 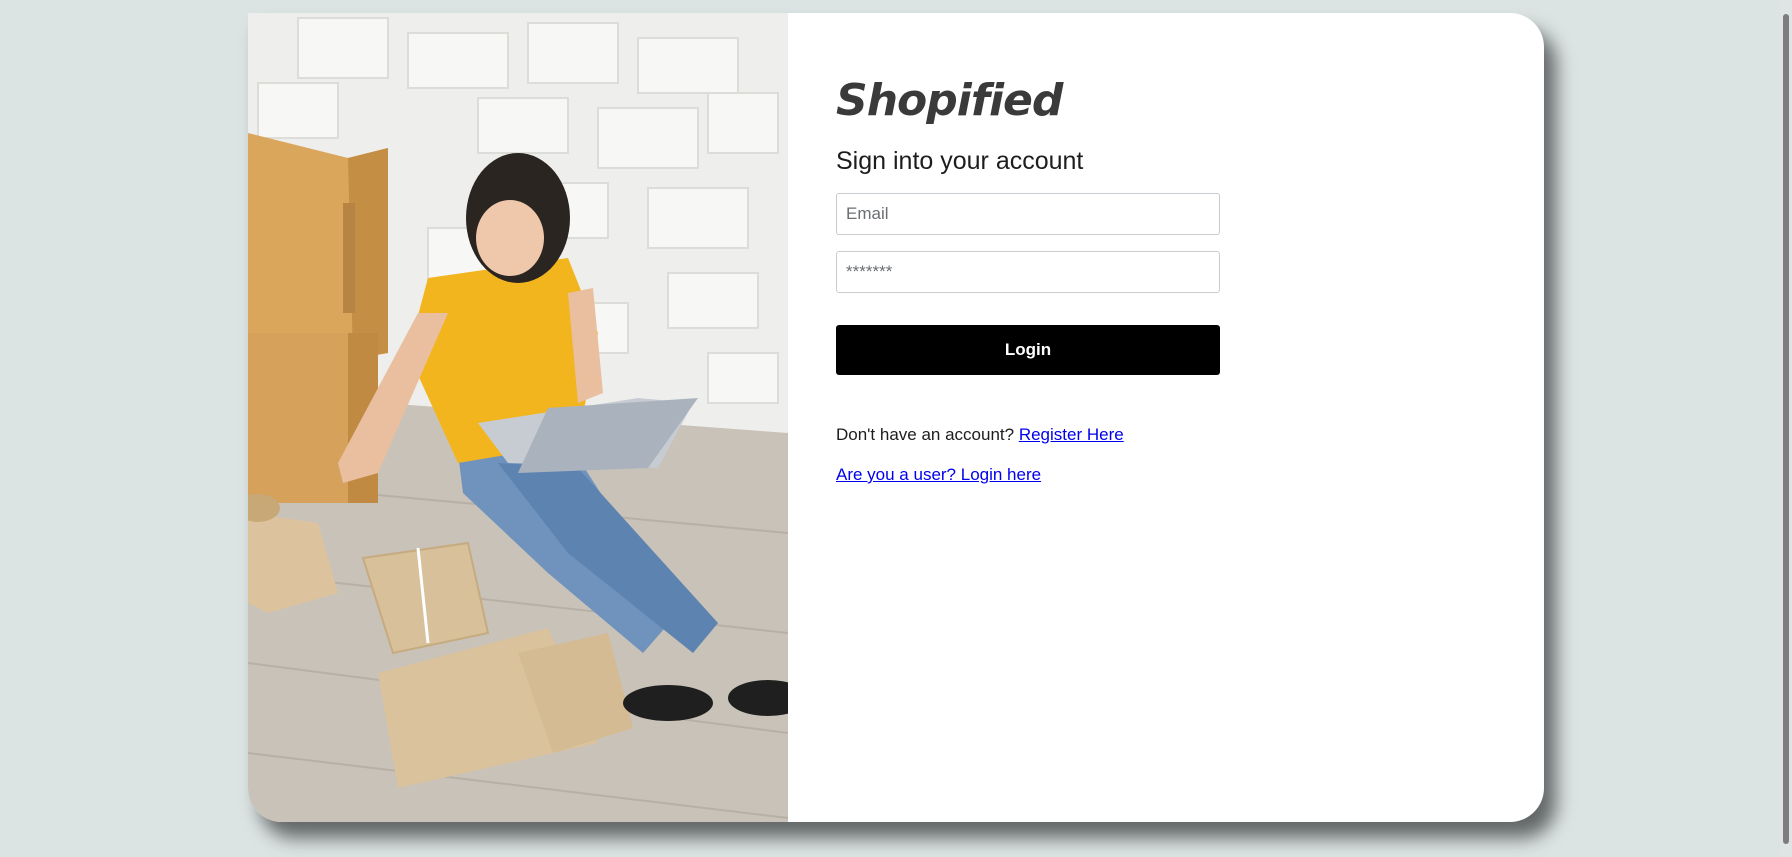 What do you see at coordinates (925, 434) in the screenshot?
I see `register-prompt-text: Don't have an account?` at bounding box center [925, 434].